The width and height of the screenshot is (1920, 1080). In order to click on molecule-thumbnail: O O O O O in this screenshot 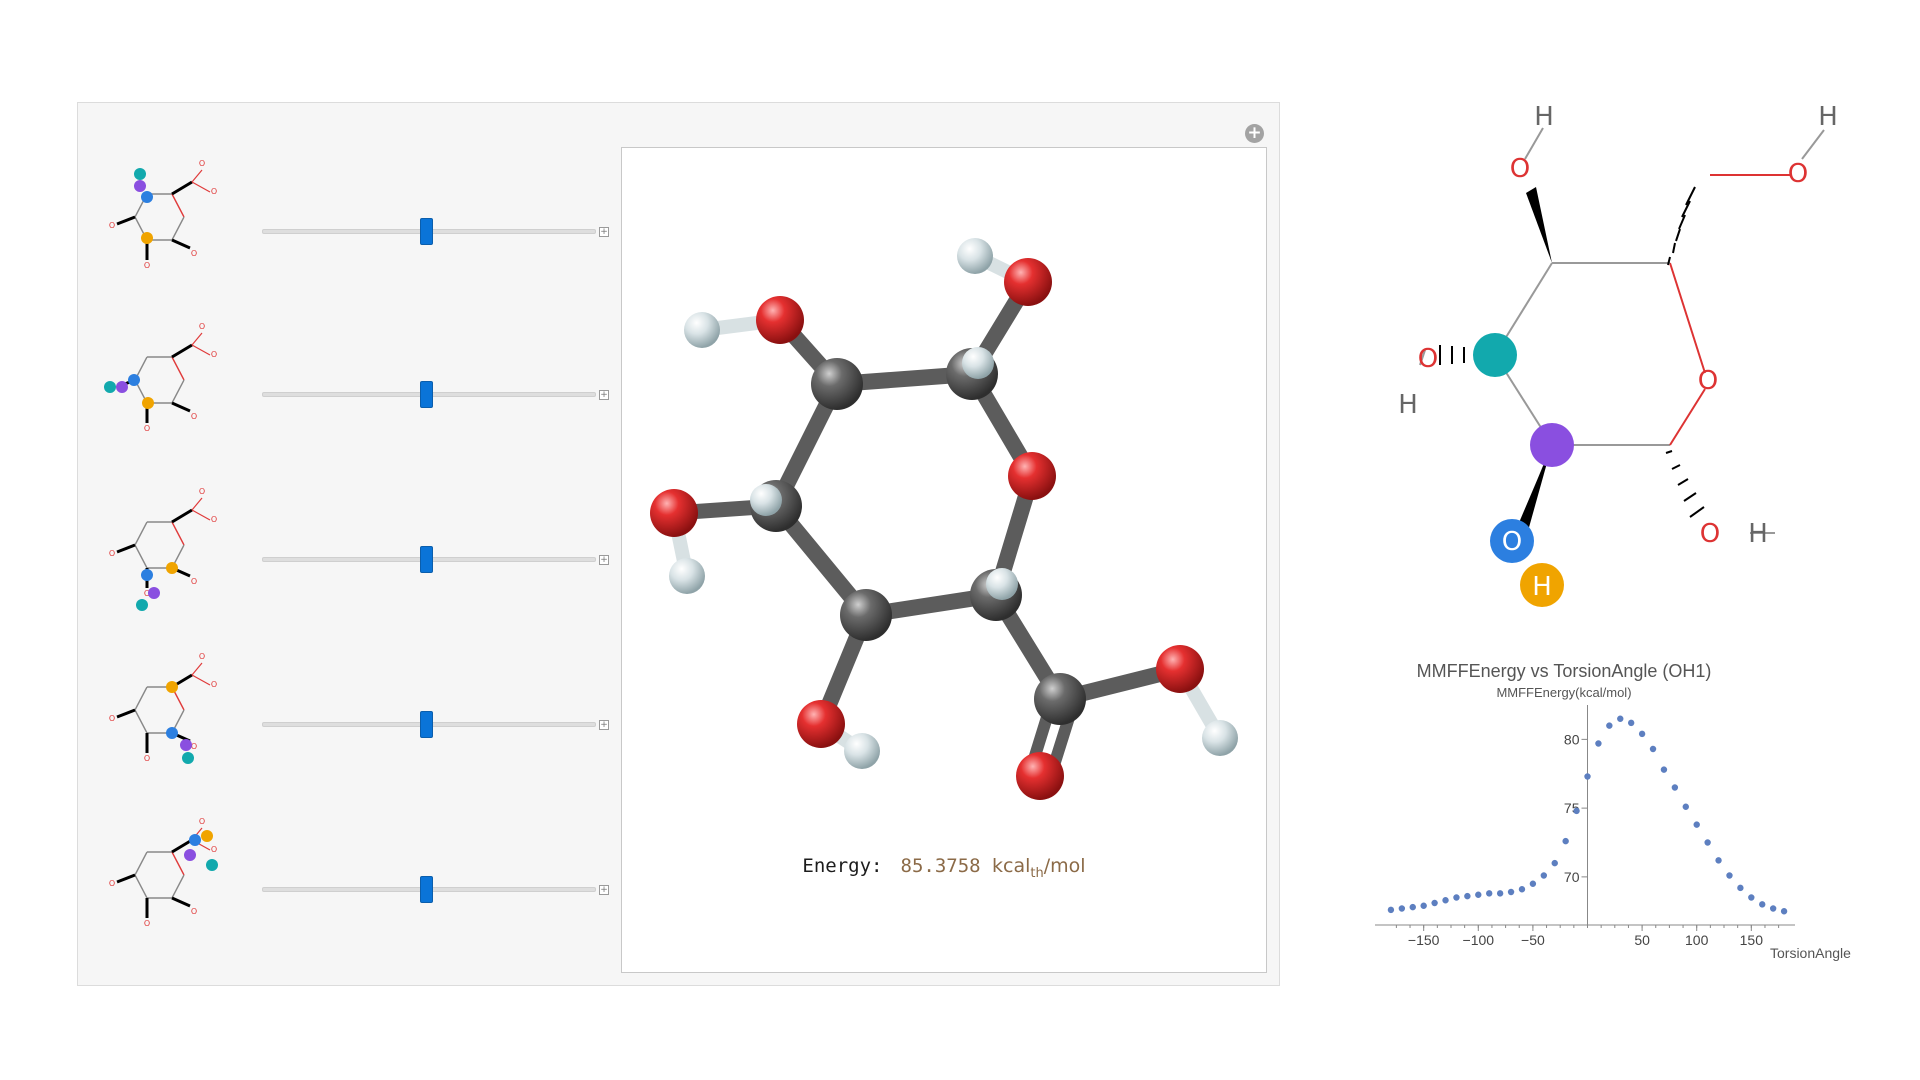, I will do `click(167, 885)`.